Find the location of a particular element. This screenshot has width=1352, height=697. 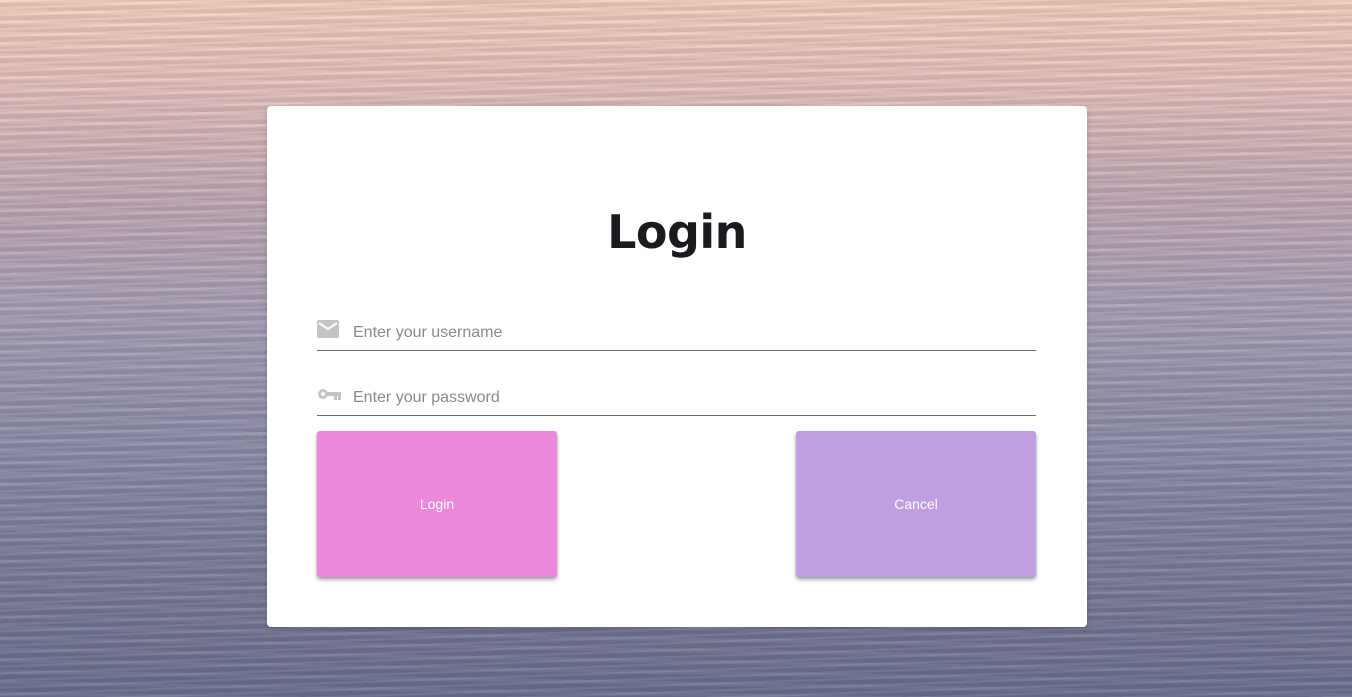

username-input is located at coordinates (688, 333).